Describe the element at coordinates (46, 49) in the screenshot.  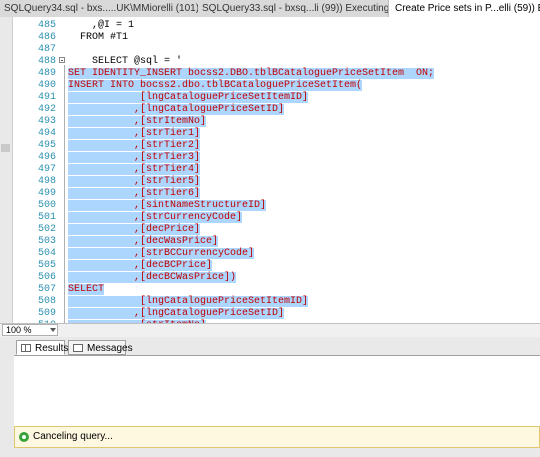
I see `line-number: 487` at that location.